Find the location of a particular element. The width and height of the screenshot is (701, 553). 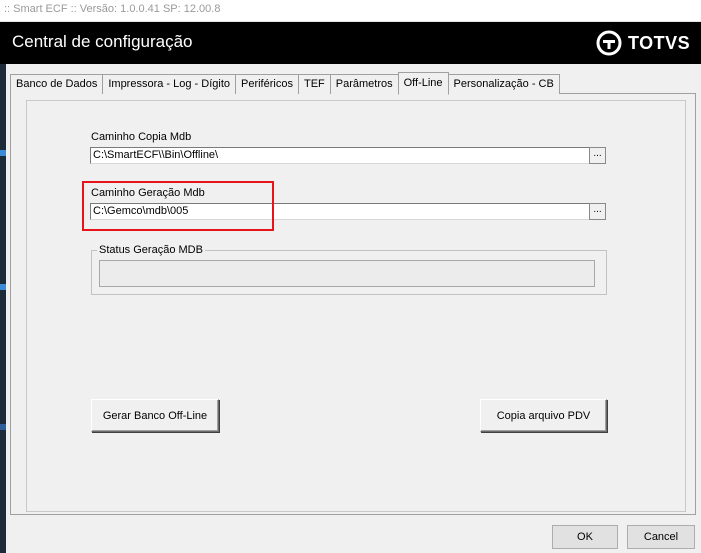

copy-path-input: C:\SmartECF\\Bin\Offline\ is located at coordinates (340, 155).